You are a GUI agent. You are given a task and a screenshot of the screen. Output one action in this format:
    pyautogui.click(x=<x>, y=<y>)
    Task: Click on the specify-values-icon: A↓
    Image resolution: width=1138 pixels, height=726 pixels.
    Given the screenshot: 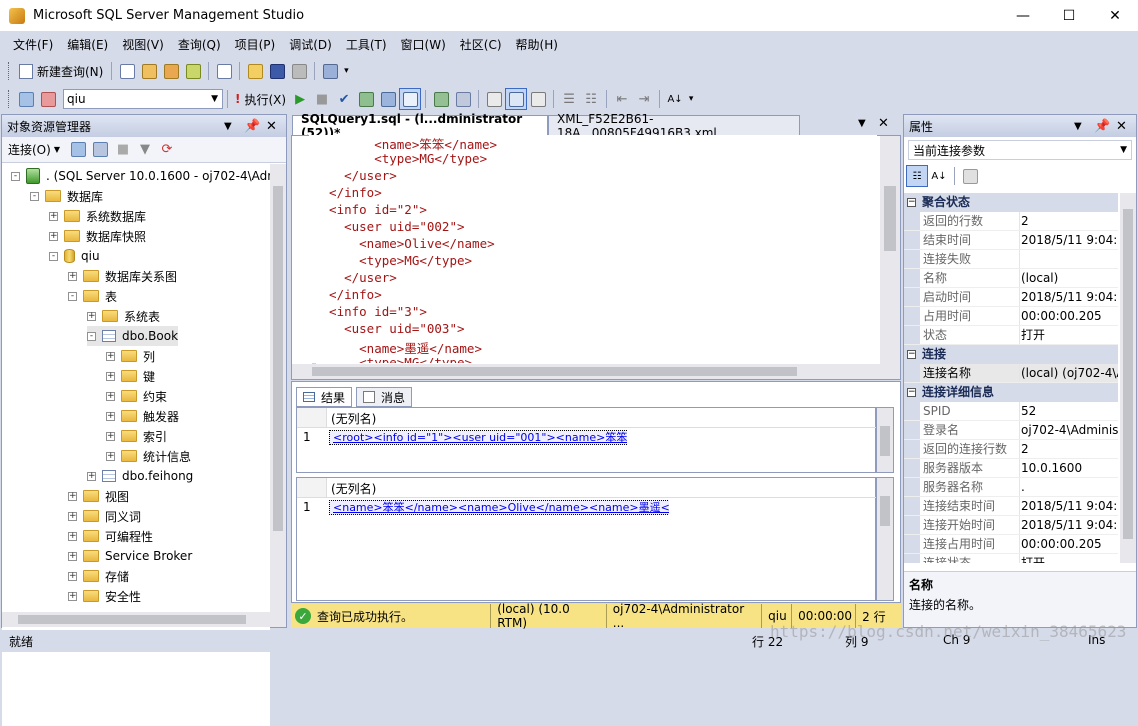 What is the action you would take?
    pyautogui.click(x=675, y=99)
    